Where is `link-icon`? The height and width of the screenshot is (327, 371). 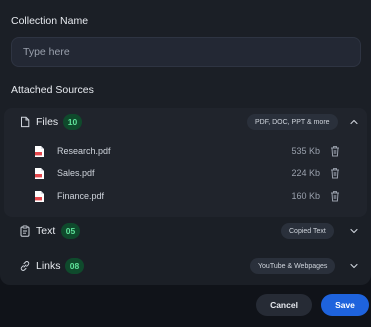
link-icon is located at coordinates (25, 266).